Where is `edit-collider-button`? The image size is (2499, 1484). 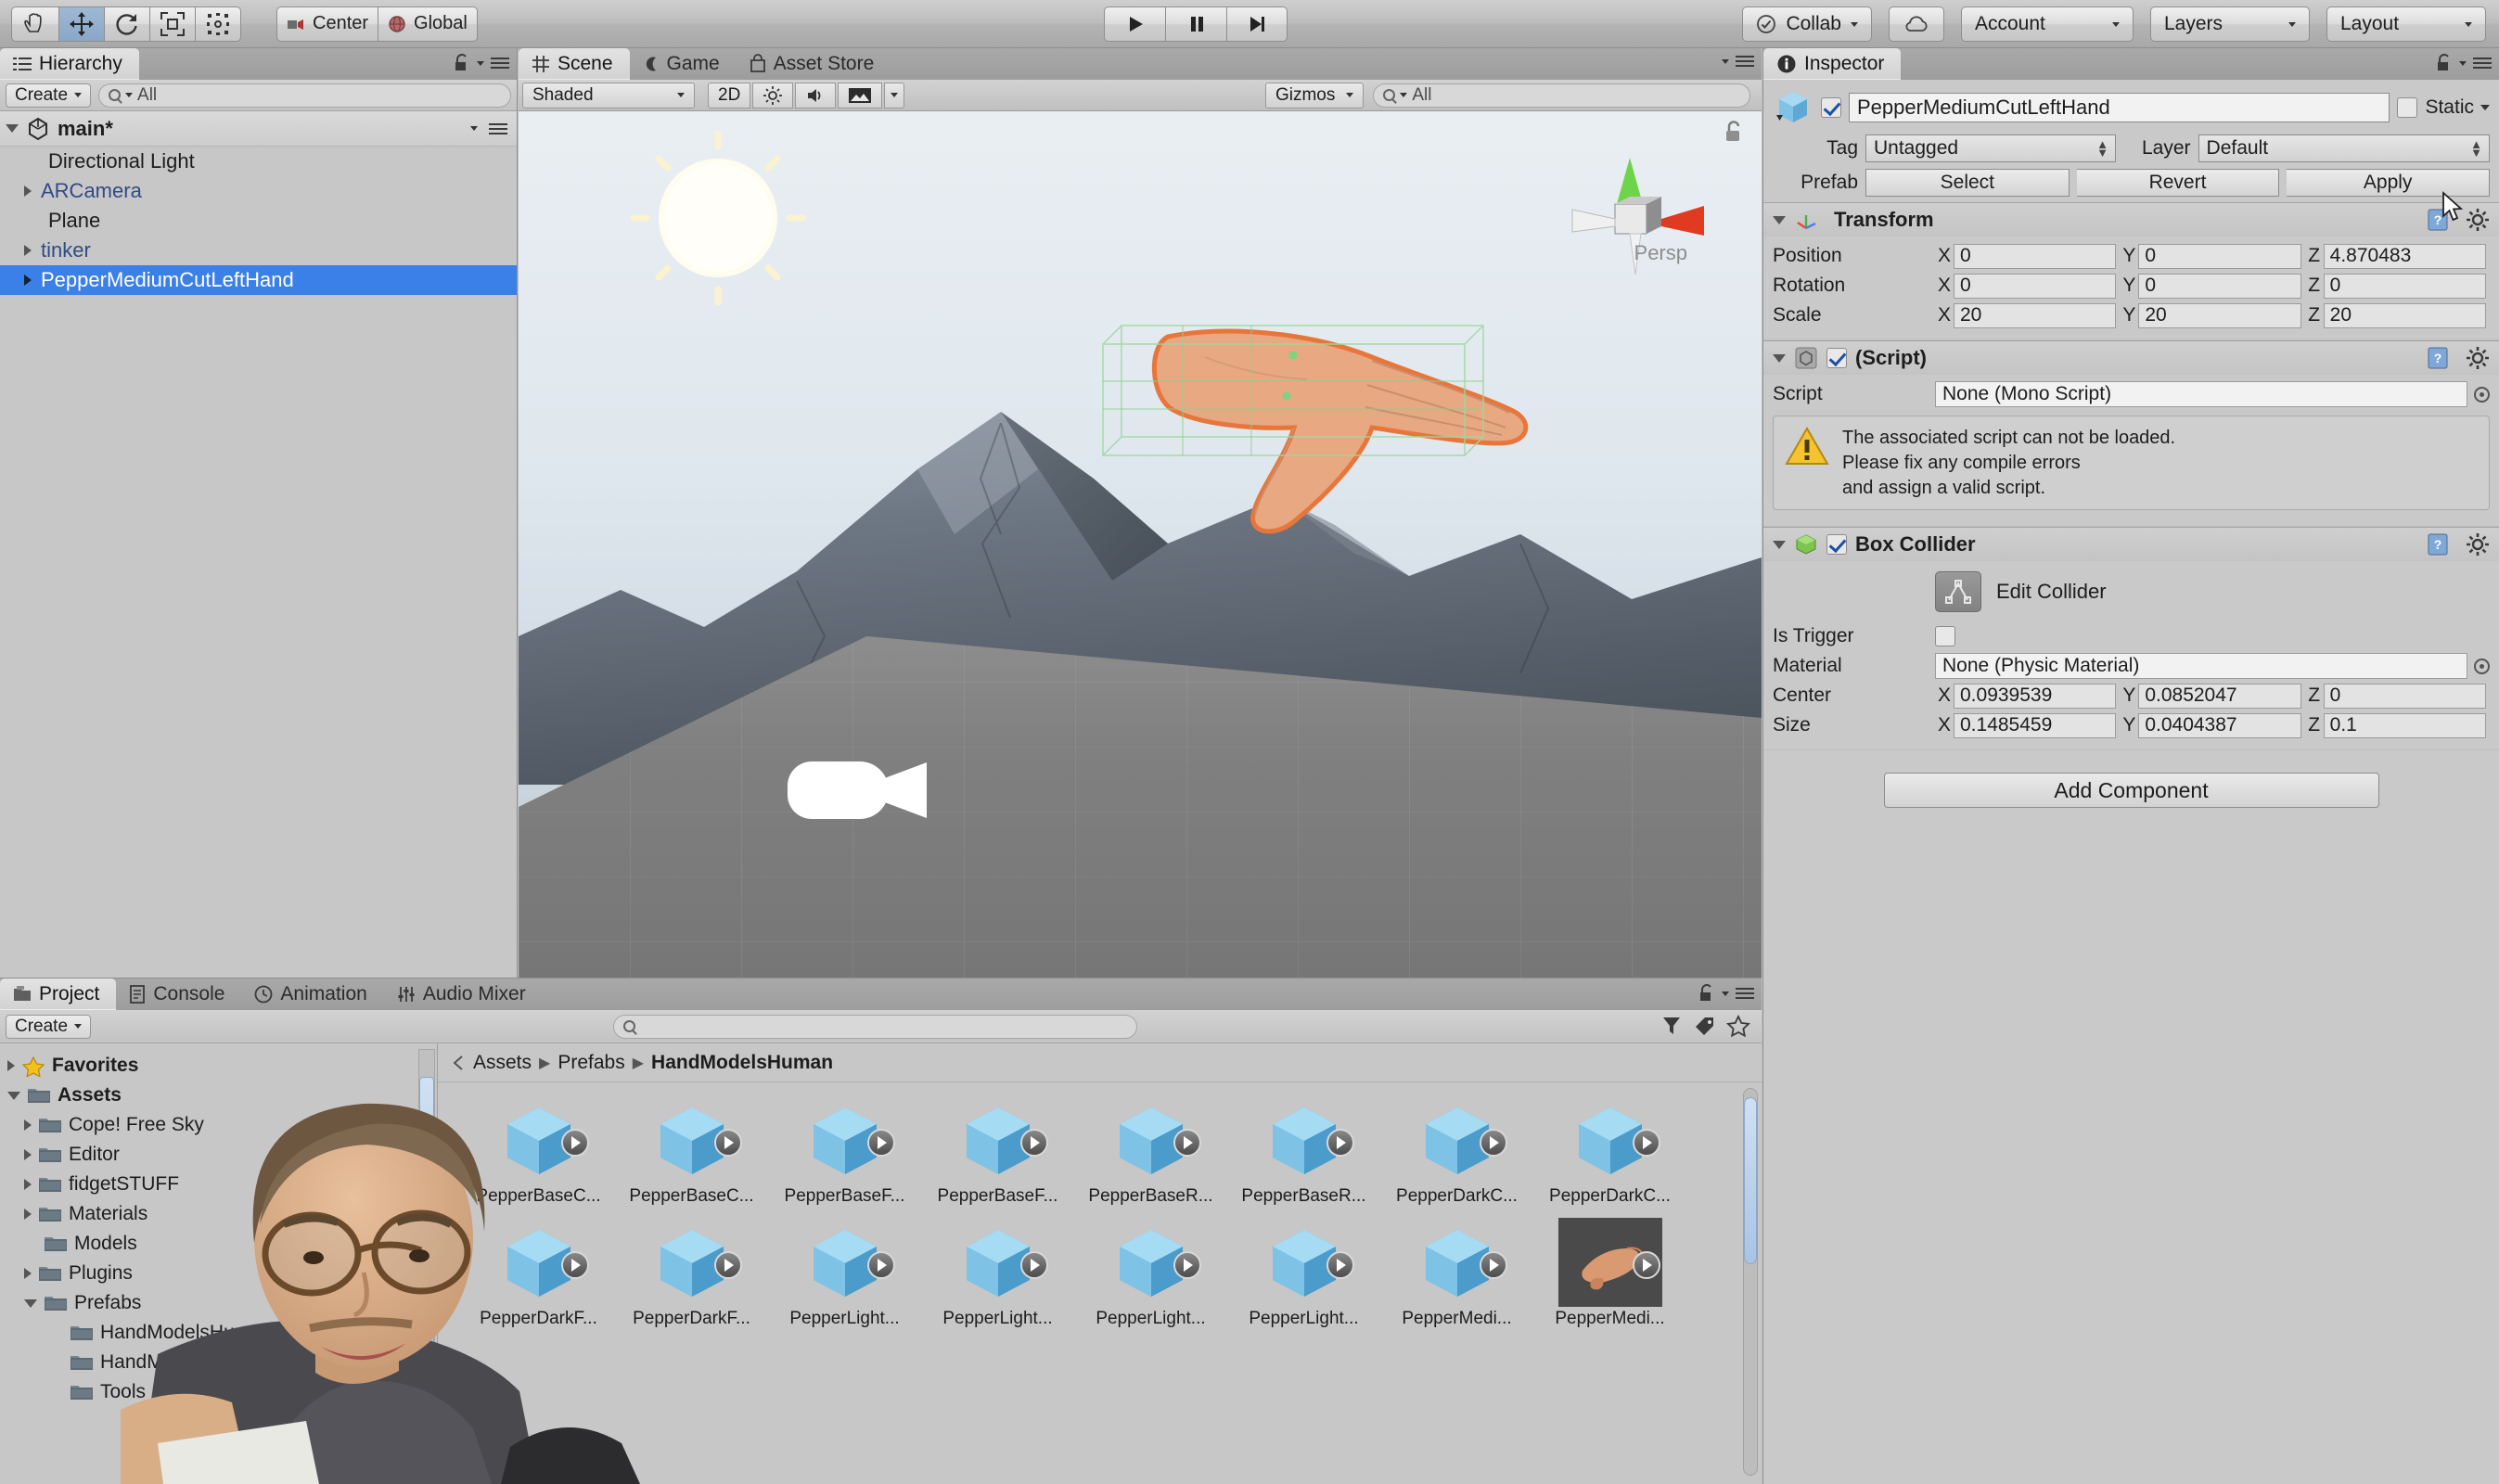
edit-collider-button is located at coordinates (1958, 592).